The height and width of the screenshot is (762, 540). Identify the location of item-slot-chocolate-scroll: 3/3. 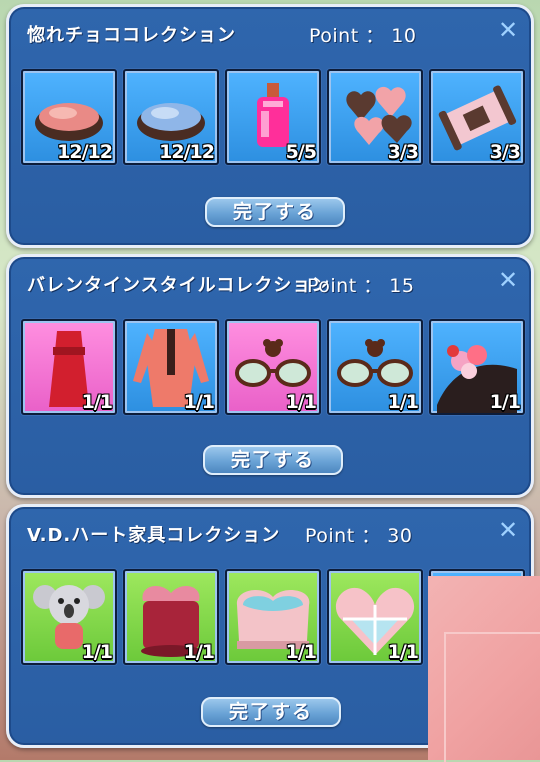
(477, 117).